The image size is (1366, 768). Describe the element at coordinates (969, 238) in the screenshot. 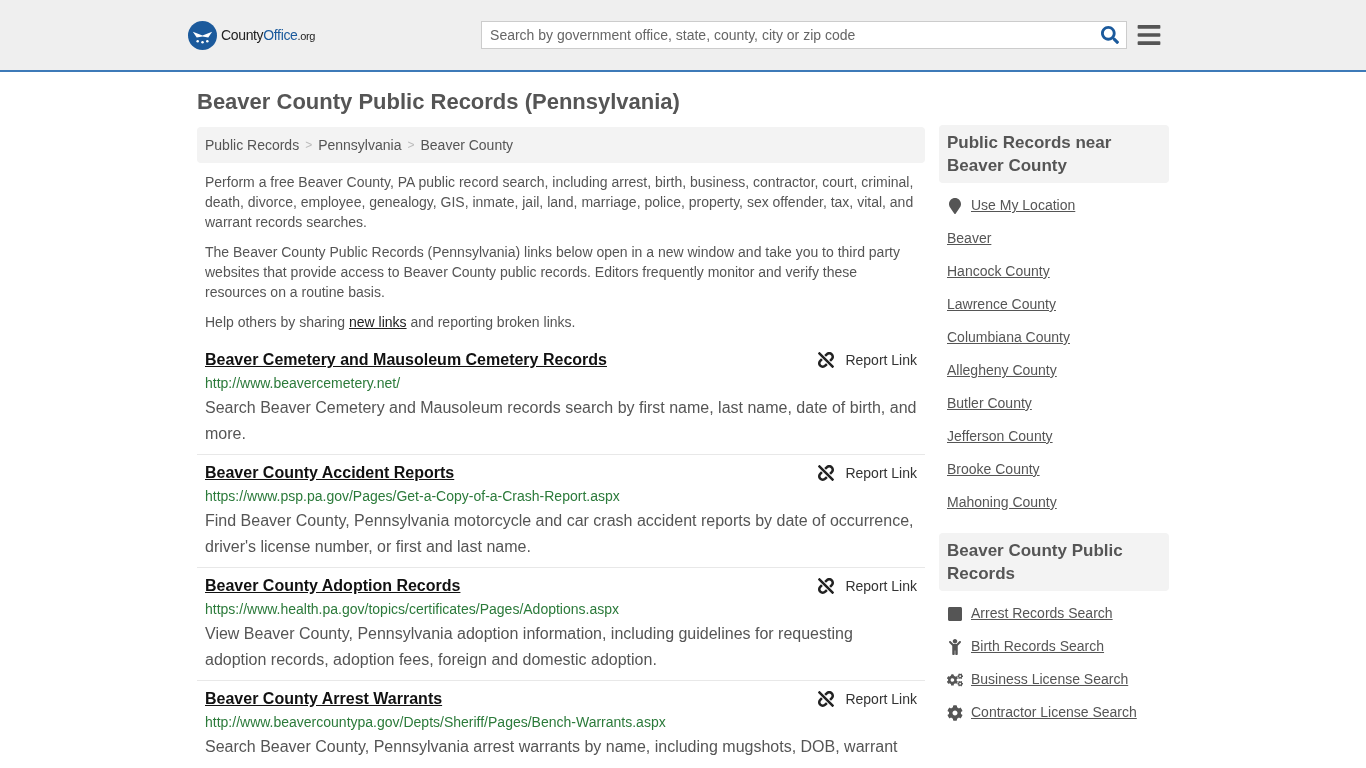

I see `sidebar-link: Beaver` at that location.